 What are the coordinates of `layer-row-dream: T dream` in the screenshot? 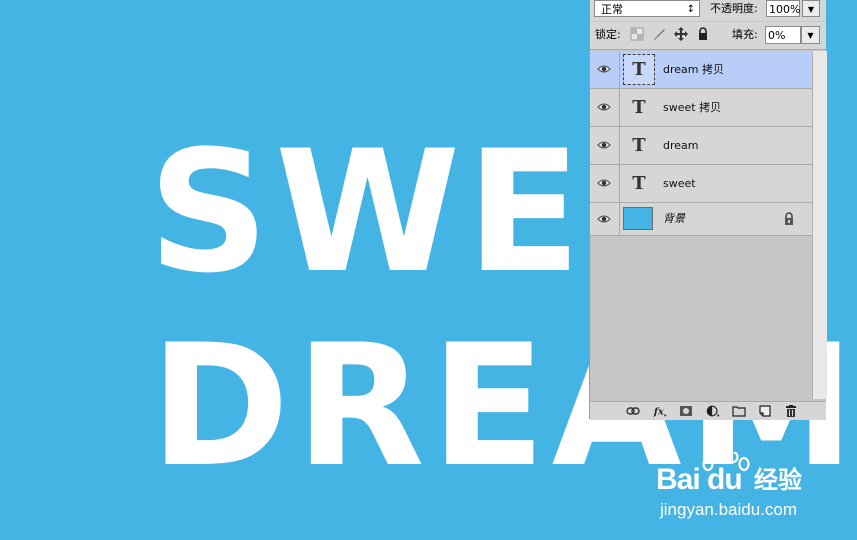 It's located at (701, 146).